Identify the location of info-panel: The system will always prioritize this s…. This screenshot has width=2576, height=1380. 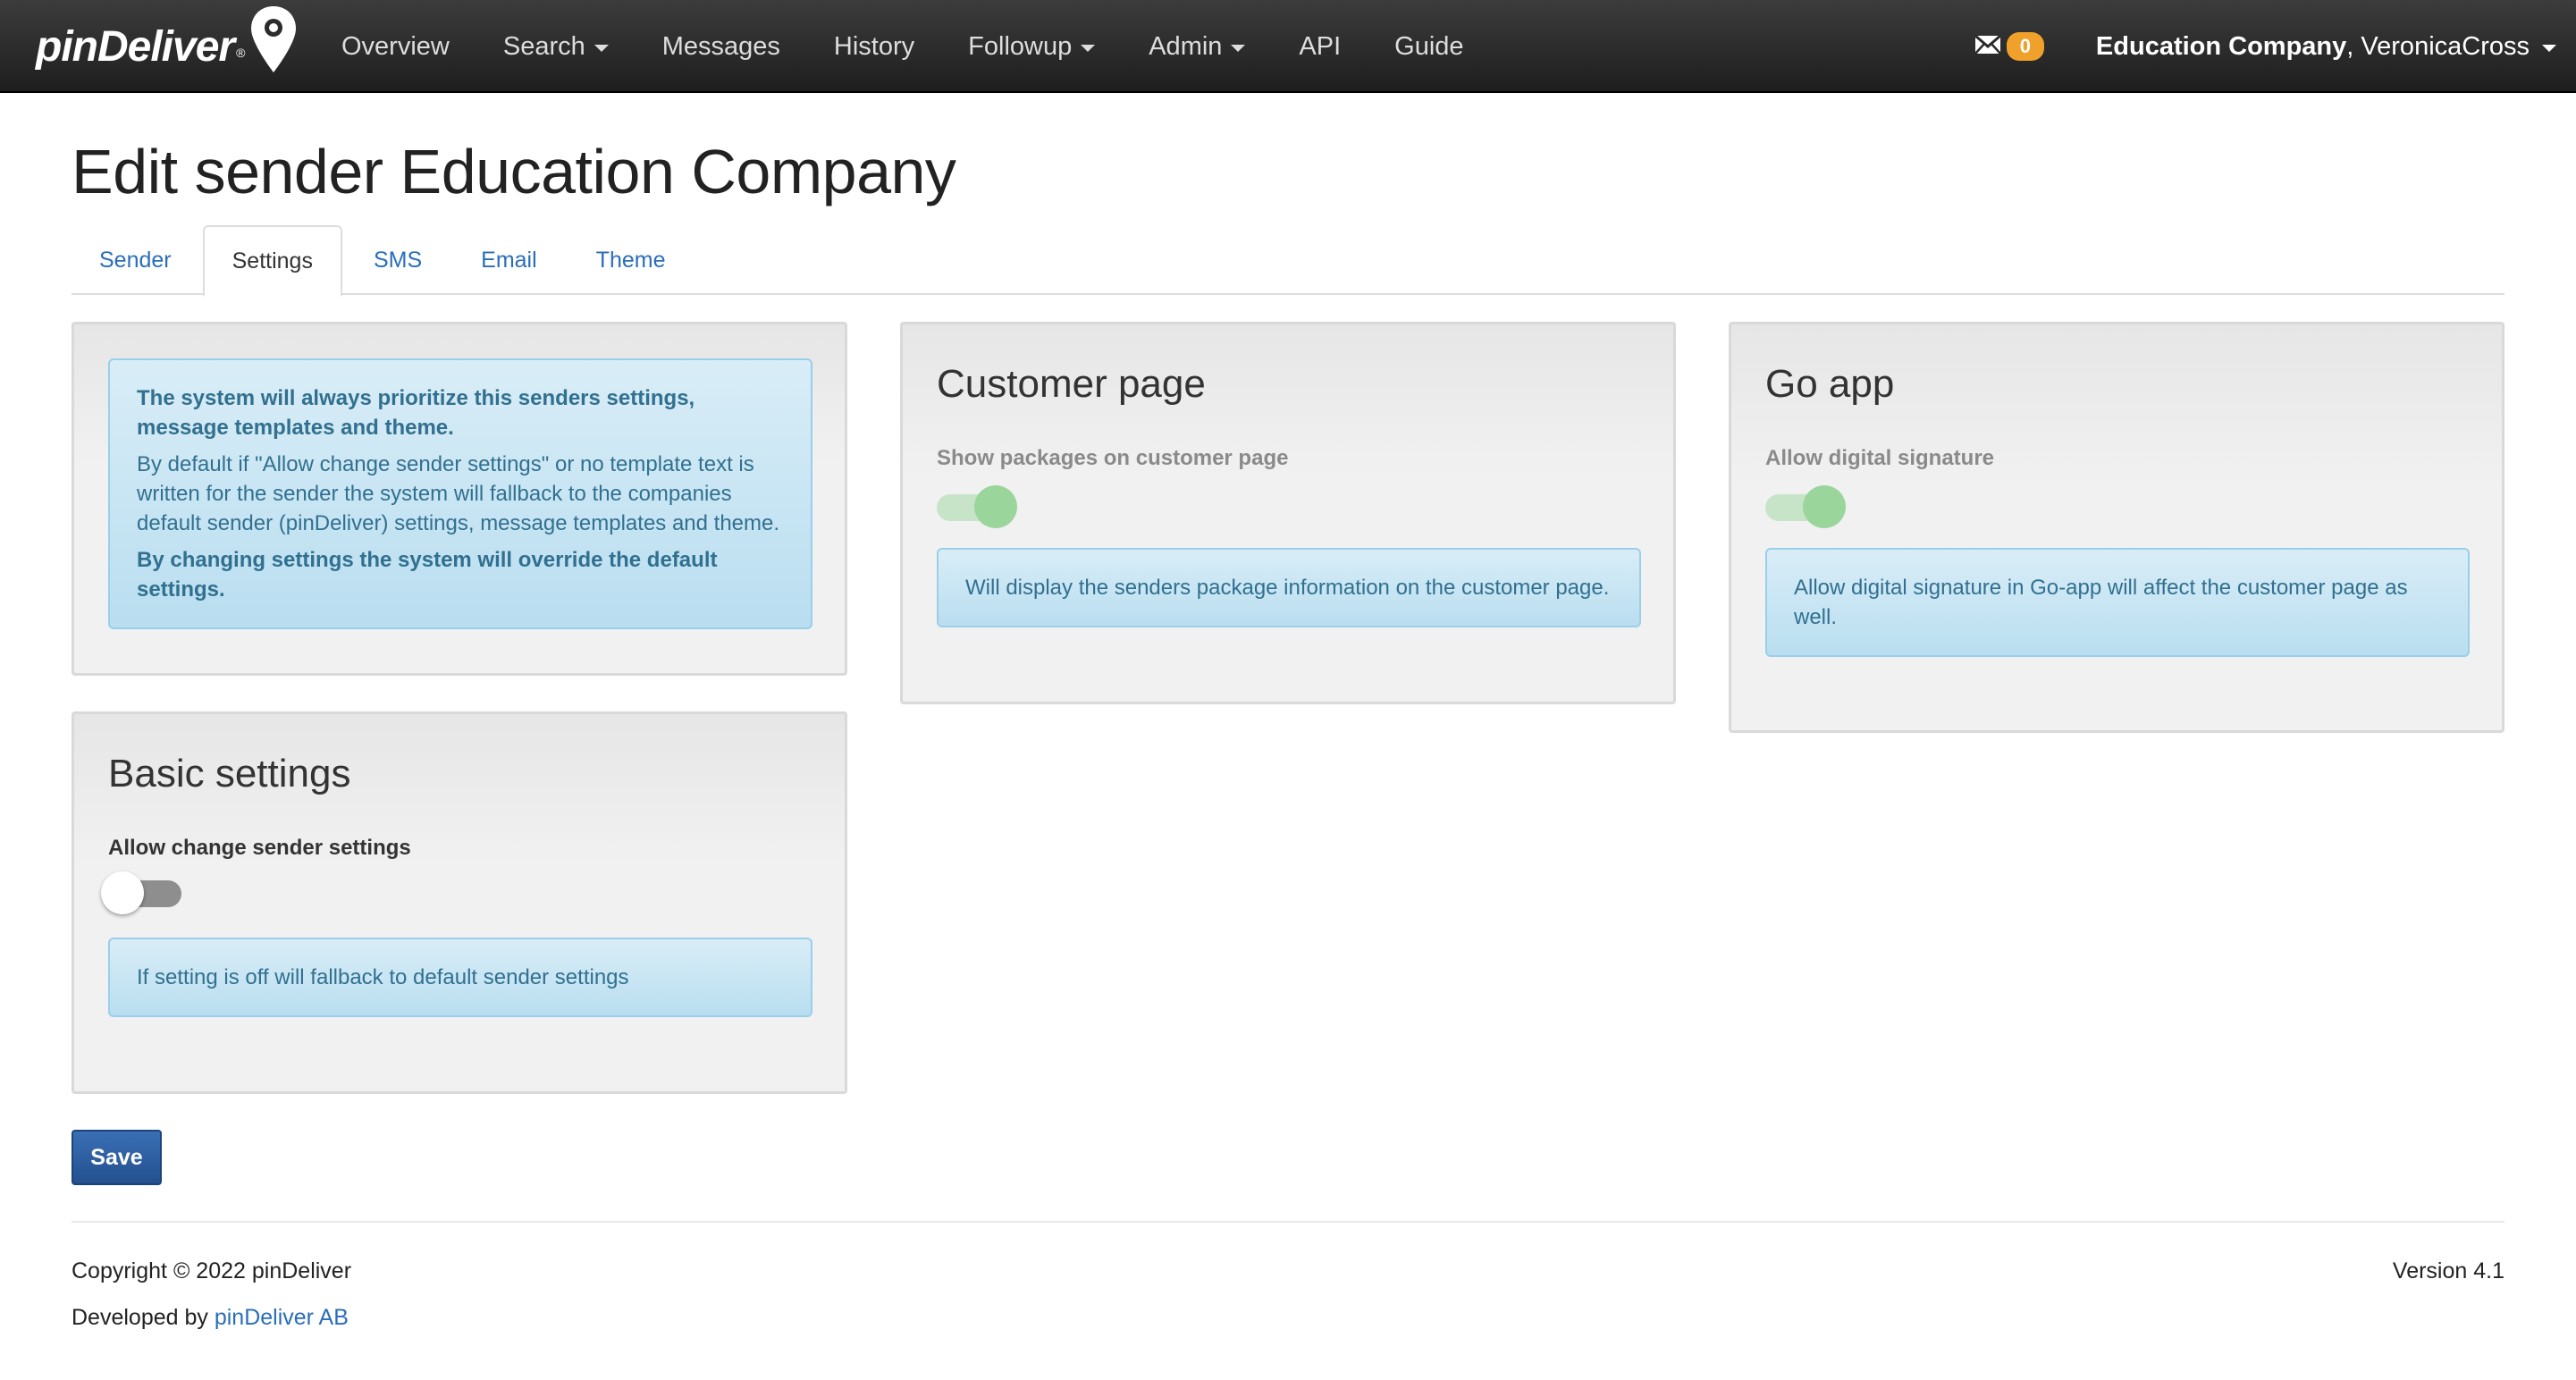
(460, 499).